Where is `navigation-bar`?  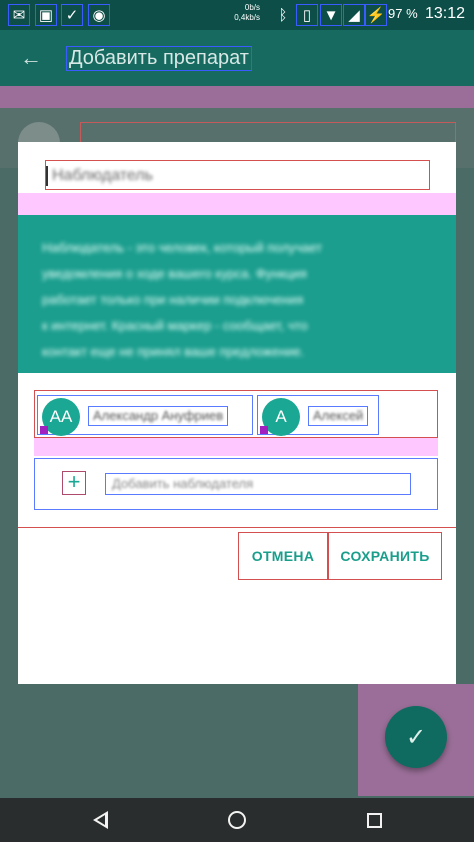 navigation-bar is located at coordinates (237, 820).